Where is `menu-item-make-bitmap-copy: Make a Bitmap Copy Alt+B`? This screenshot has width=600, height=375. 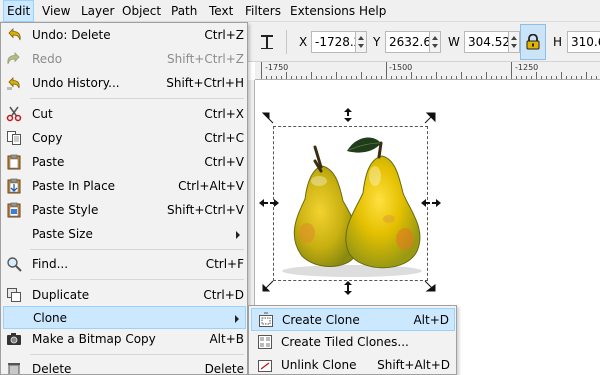
menu-item-make-bitmap-copy: Make a Bitmap Copy Alt+B is located at coordinates (124, 339).